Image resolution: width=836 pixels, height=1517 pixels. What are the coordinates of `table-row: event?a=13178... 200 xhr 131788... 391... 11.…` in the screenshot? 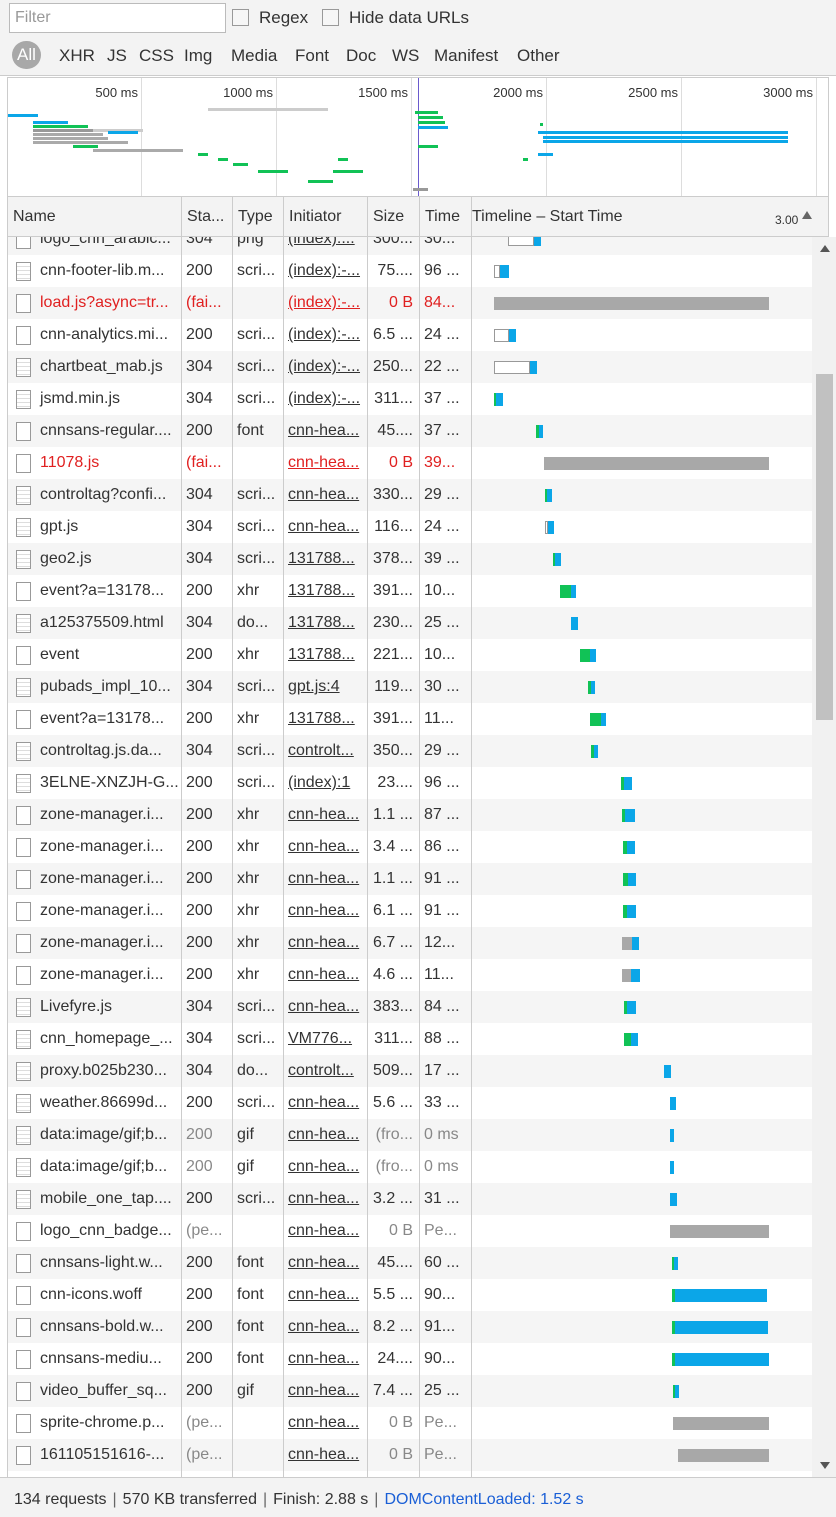 It's located at (410, 719).